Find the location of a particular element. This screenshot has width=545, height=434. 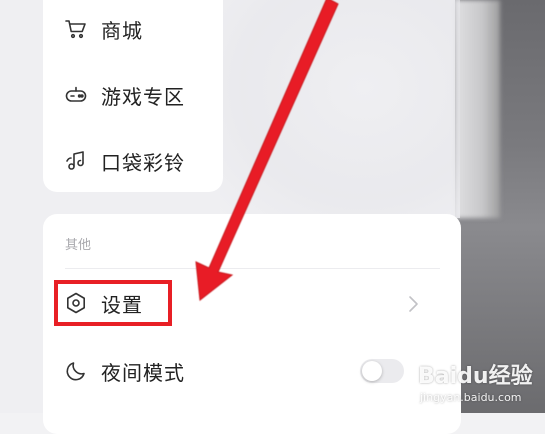

menu-item-ringtone-label: 口袋彩铃 is located at coordinates (143, 162).